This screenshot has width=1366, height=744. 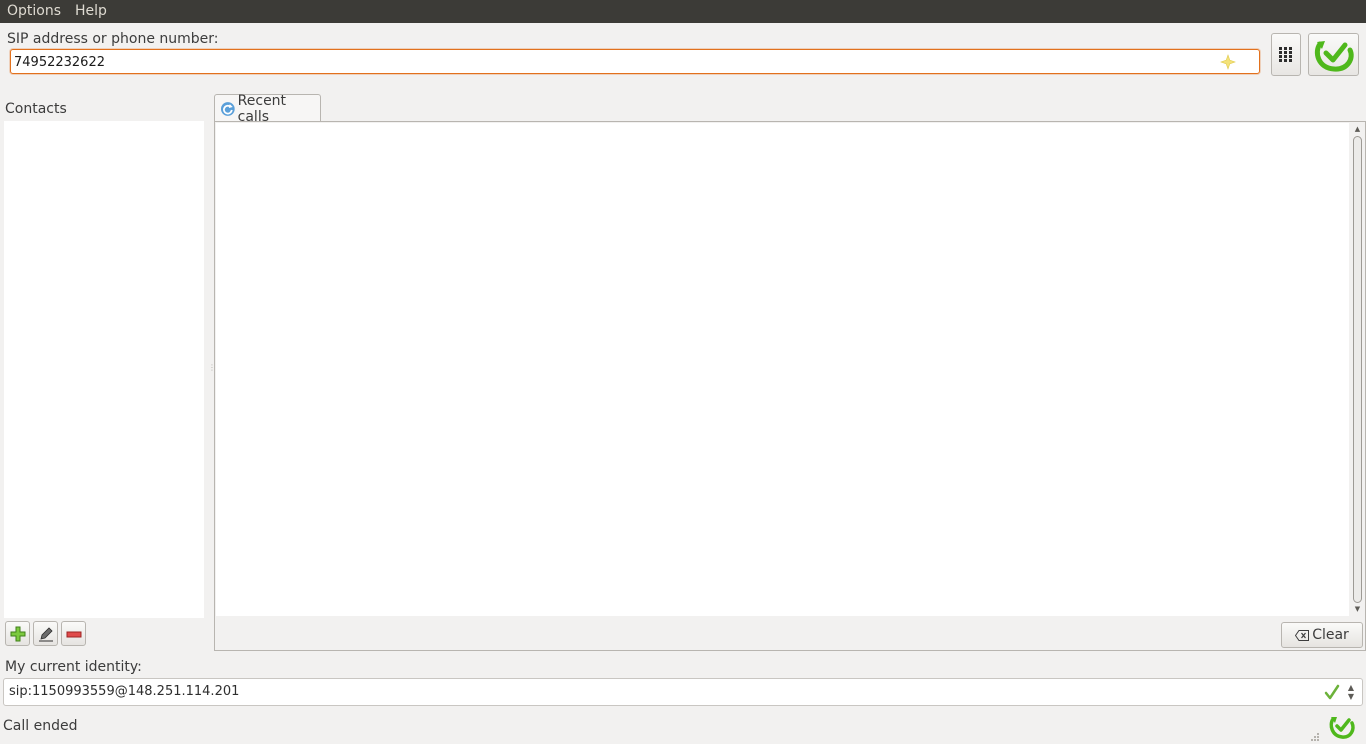 What do you see at coordinates (262, 108) in the screenshot?
I see `tab-recent-calls-label: Recent calls` at bounding box center [262, 108].